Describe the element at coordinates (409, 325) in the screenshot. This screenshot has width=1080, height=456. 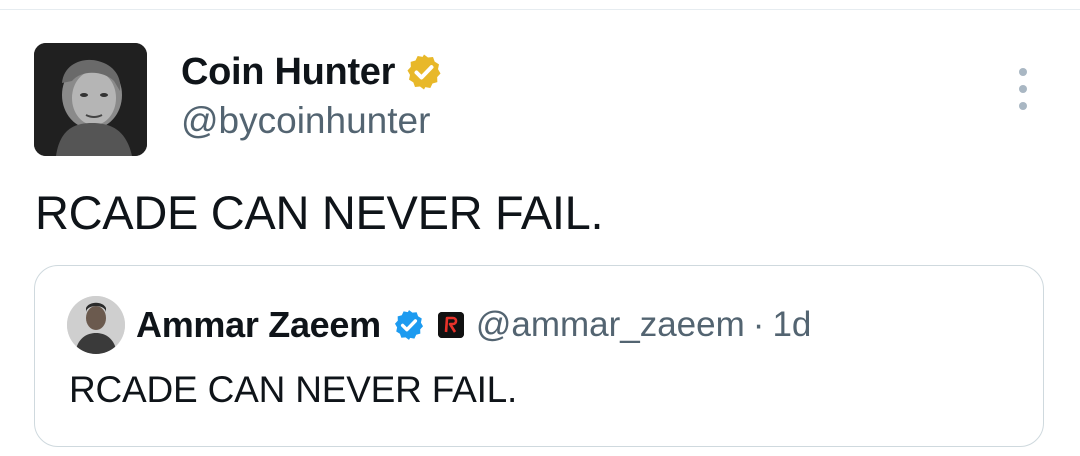
I see `blue-verified-icon` at that location.